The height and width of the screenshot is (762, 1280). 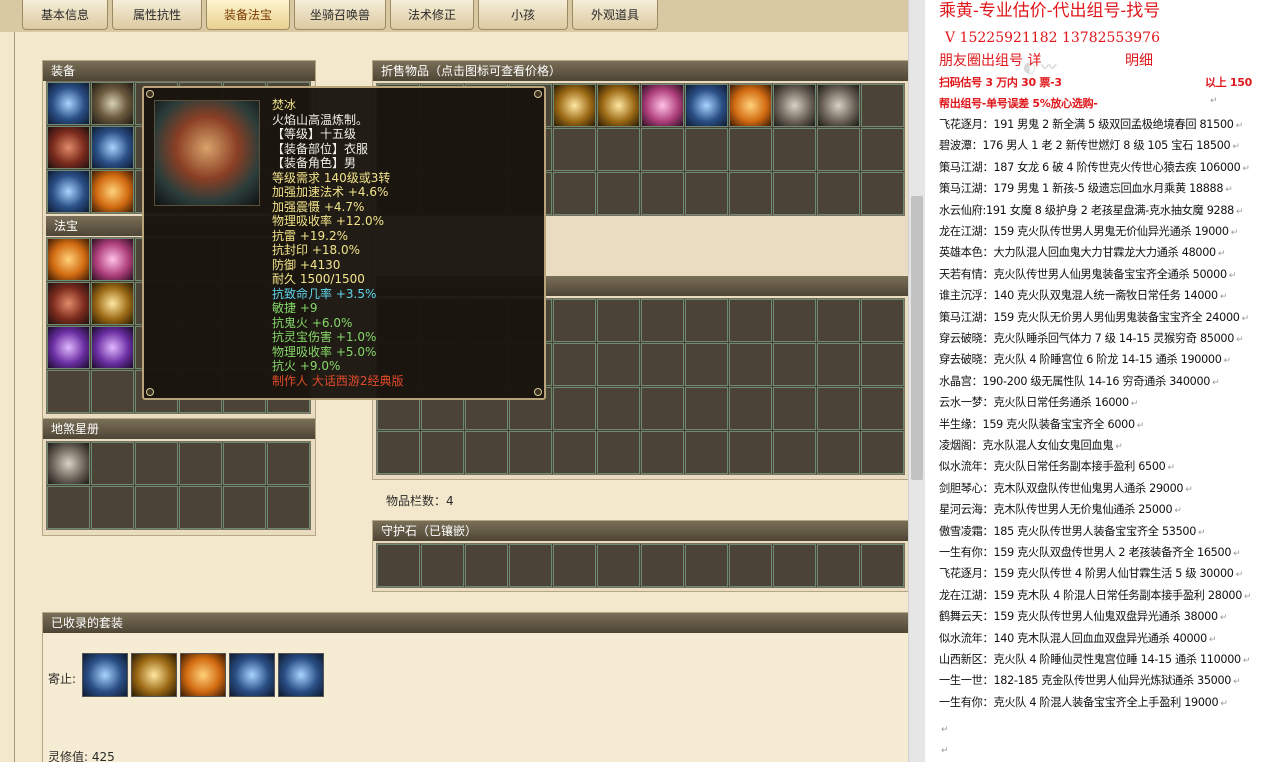 I want to click on equip-slot-helmet, so click(x=68, y=103).